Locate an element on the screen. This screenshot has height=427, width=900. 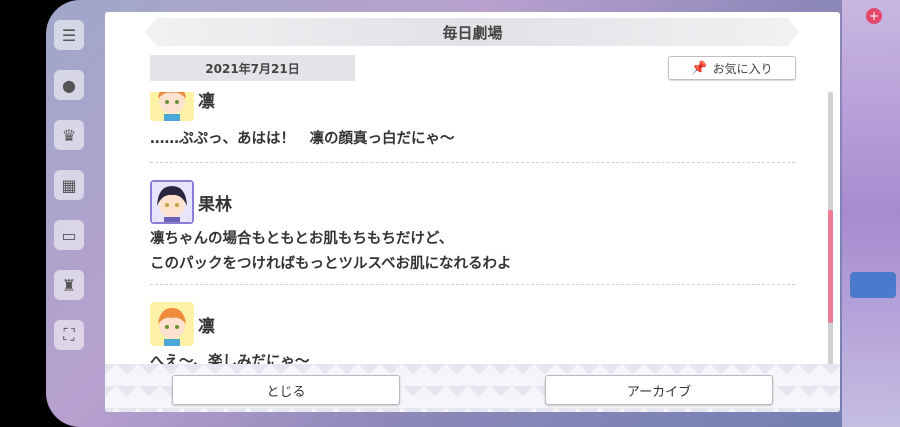
list-item: 凛 ……ぷぷっ、あはは！ 凛の顔真っ白だにゃ〜 is located at coordinates (472, 122).